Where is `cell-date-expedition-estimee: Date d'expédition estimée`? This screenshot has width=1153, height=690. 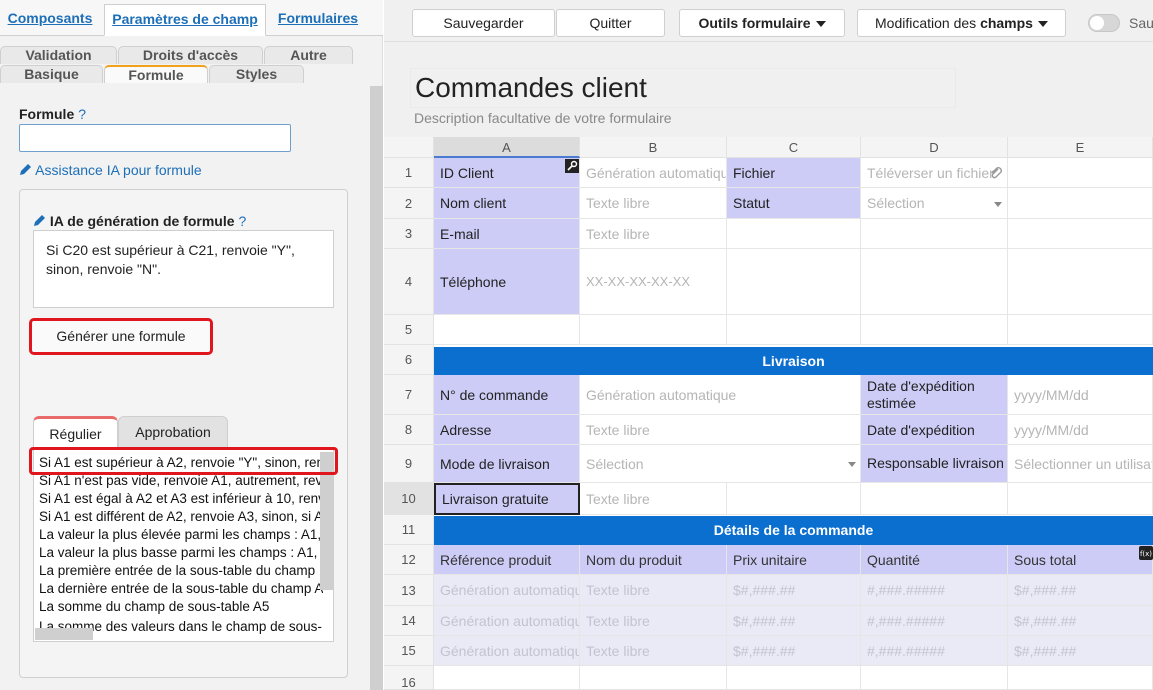
cell-date-expedition-estimee: Date d'expédition estimée is located at coordinates (934, 395).